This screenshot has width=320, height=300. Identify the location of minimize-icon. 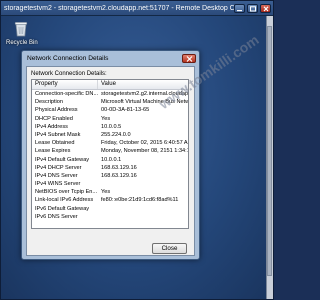
(239, 10).